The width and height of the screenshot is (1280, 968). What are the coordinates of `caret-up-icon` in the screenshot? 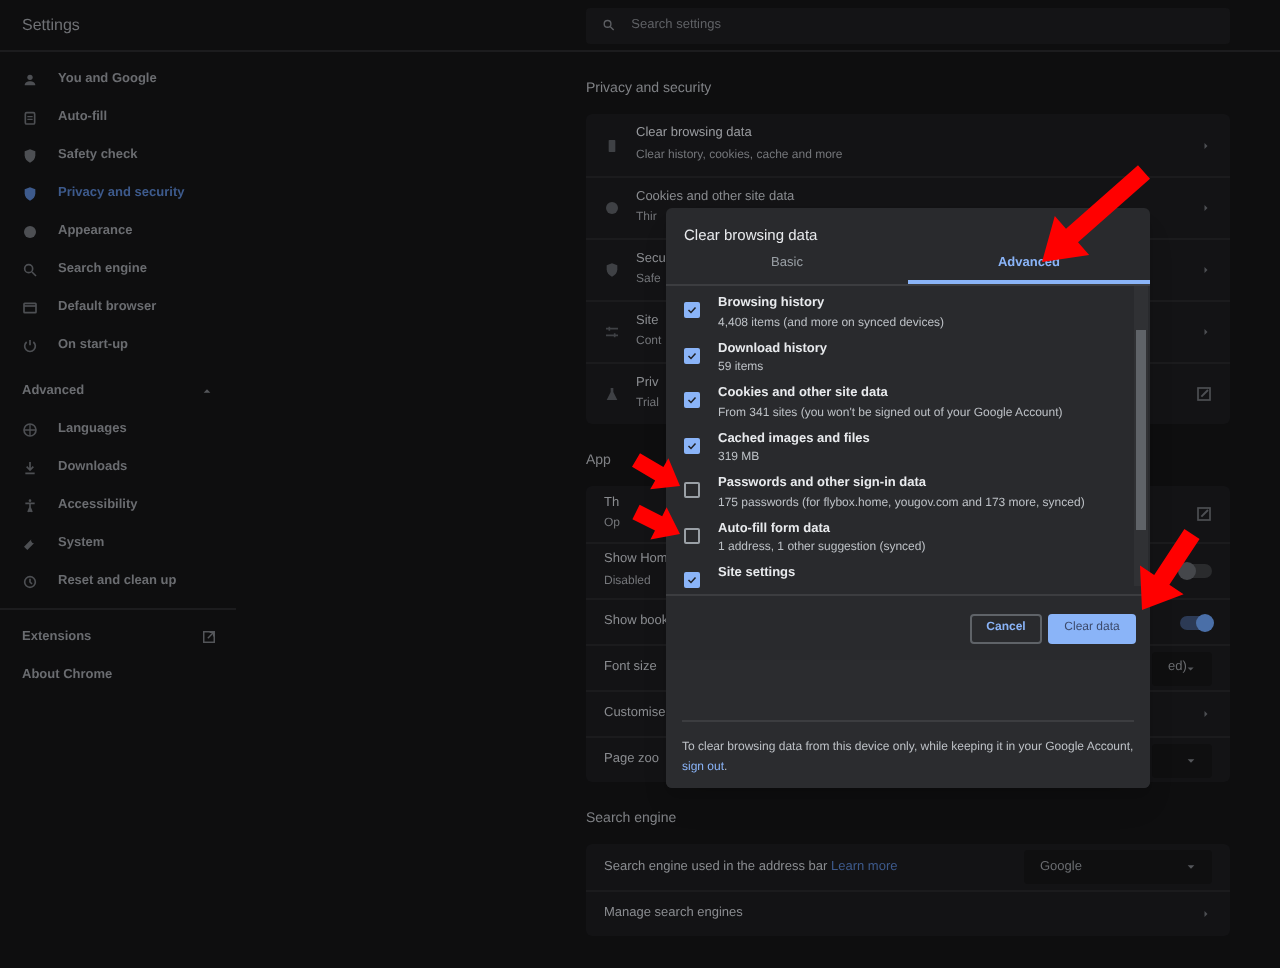 It's located at (207, 391).